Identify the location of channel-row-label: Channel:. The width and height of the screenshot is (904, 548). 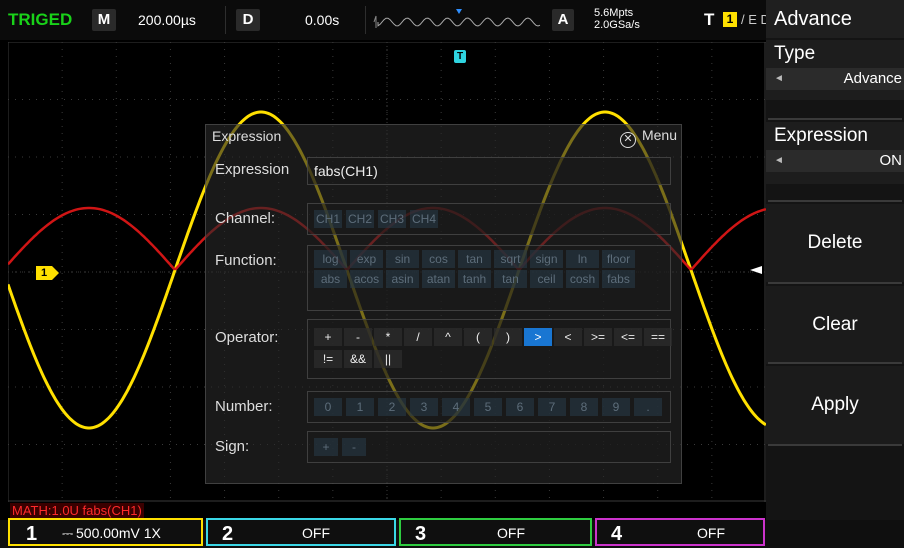
(245, 218).